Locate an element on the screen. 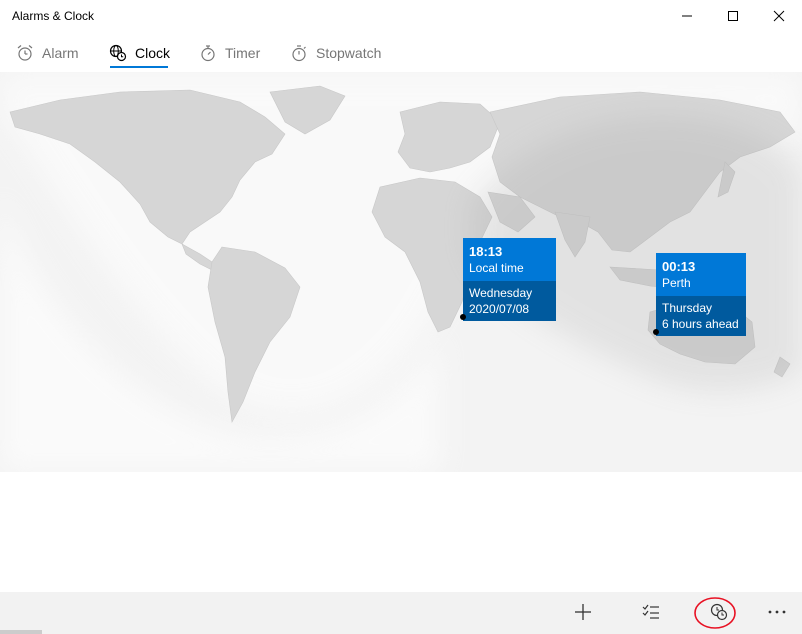  maximize-icon is located at coordinates (733, 16).